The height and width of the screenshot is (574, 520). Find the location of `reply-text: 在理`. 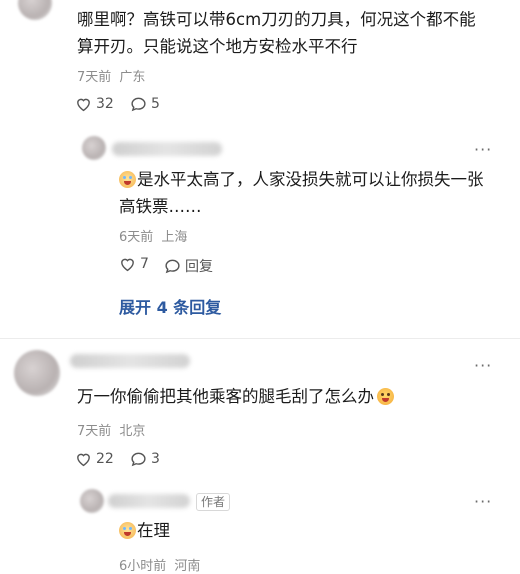

reply-text: 在理 is located at coordinates (144, 530).